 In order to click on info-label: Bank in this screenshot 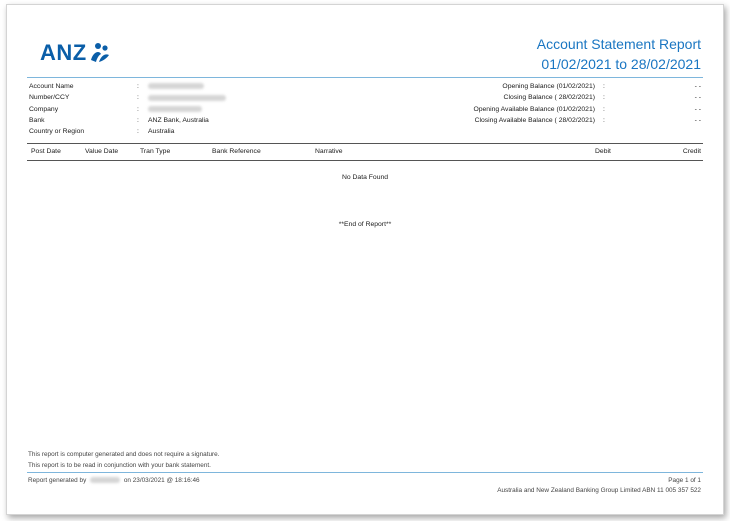, I will do `click(37, 120)`.